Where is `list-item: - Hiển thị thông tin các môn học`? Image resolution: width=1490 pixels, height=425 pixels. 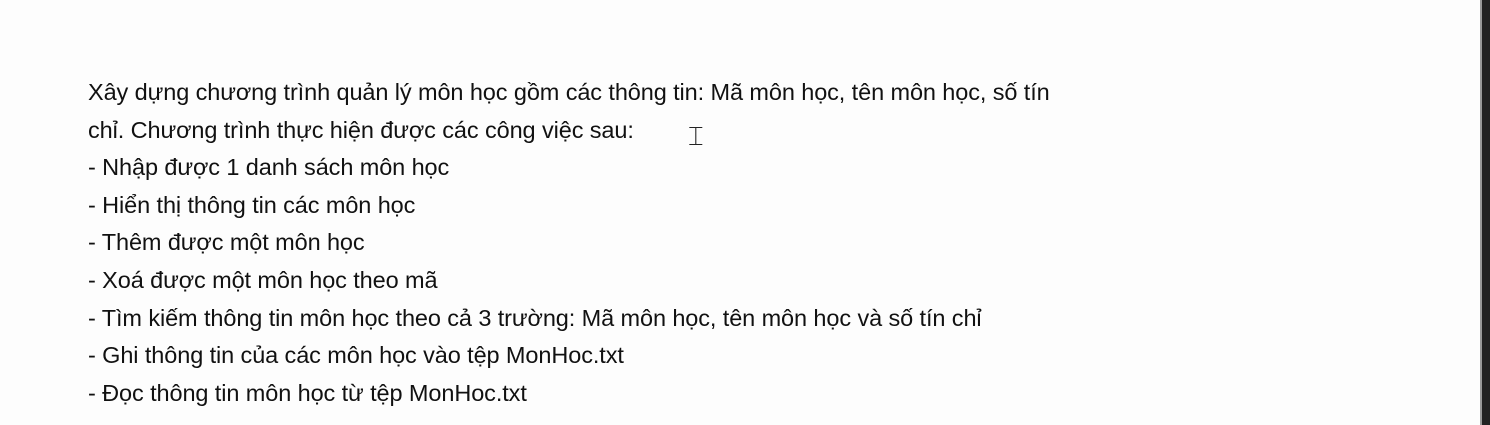
list-item: - Hiển thị thông tin các môn học is located at coordinates (252, 204).